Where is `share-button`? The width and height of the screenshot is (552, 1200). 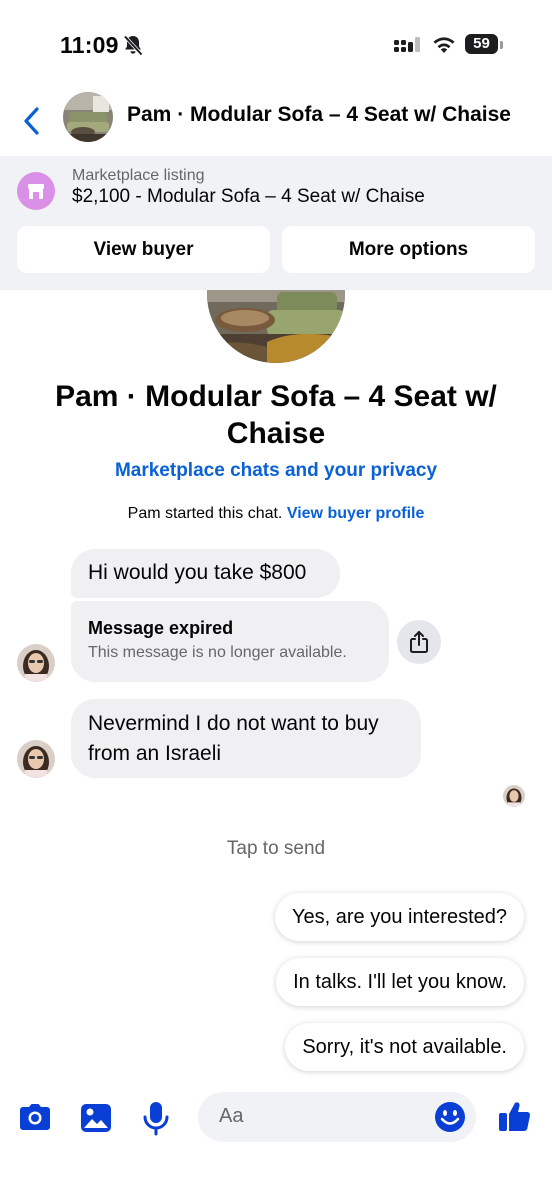
share-button is located at coordinates (419, 642).